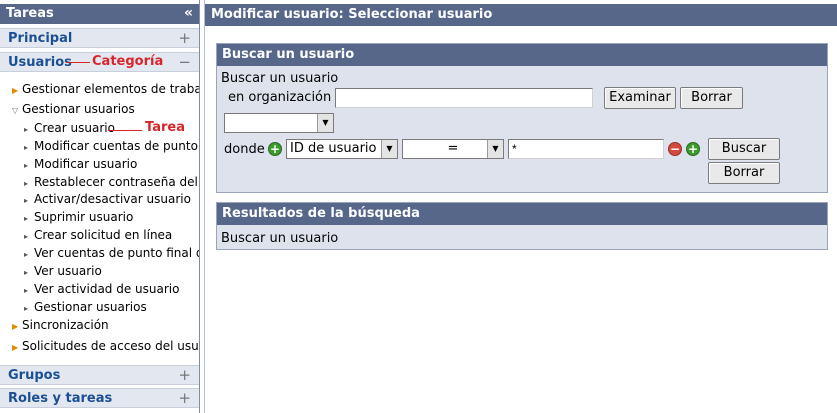  Describe the element at coordinates (85, 307) in the screenshot. I see `tree-item: ▸ Gestionar usuarios` at that location.